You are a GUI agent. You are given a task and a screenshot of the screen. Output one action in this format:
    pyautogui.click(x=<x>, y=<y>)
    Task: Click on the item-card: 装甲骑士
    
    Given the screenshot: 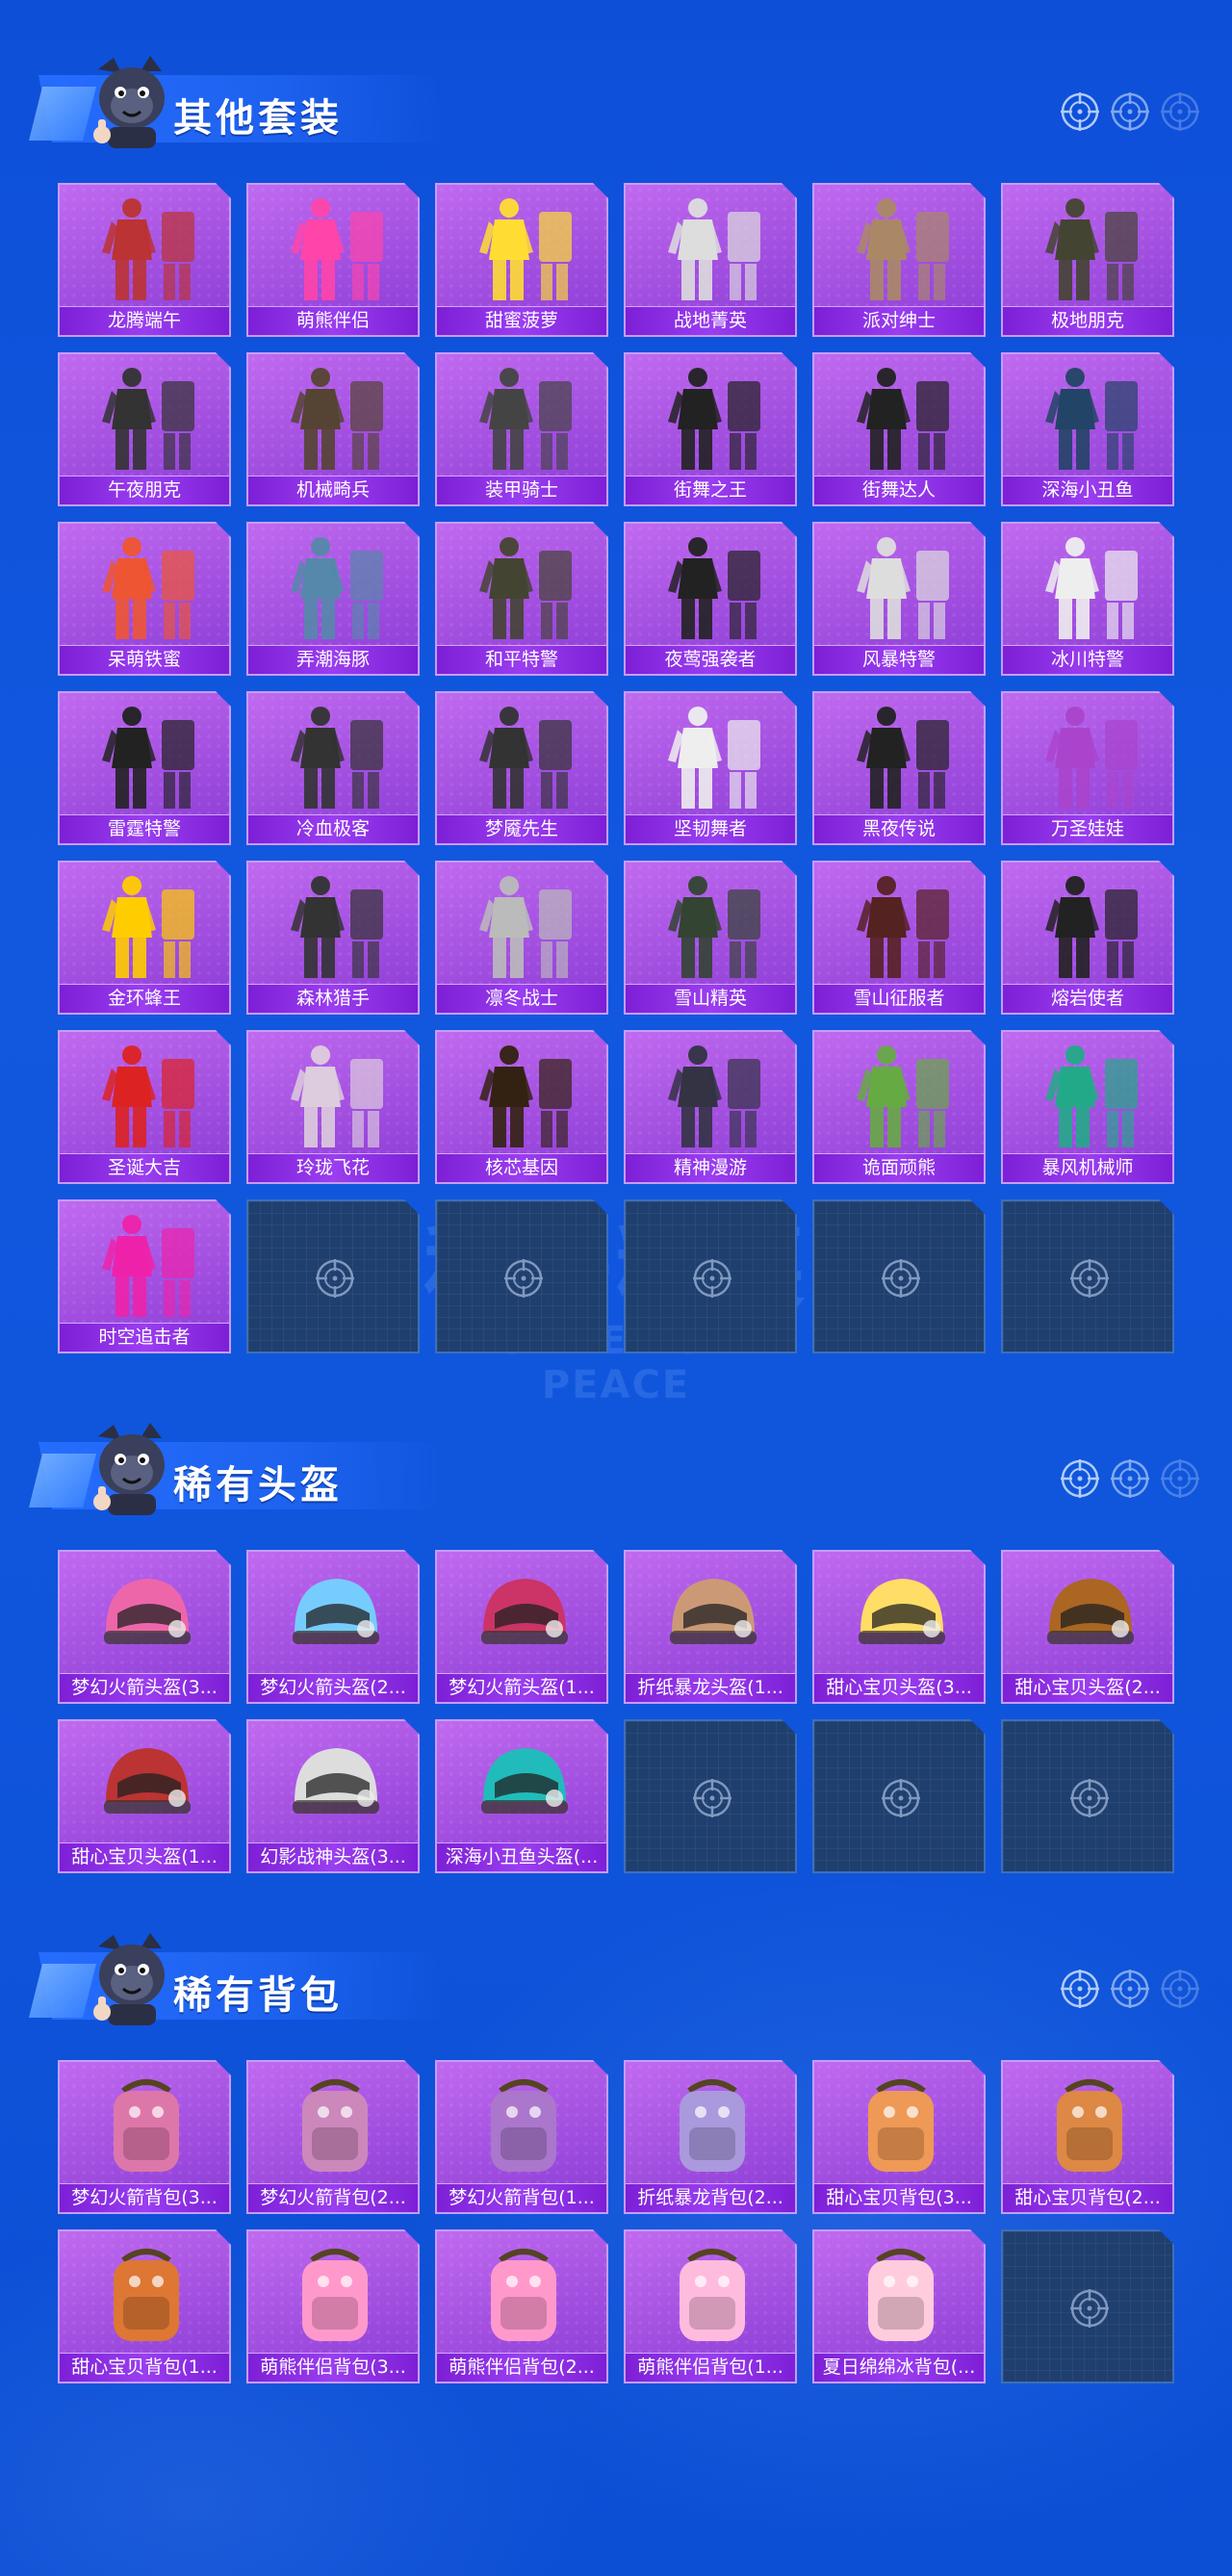 What is the action you would take?
    pyautogui.click(x=521, y=429)
    